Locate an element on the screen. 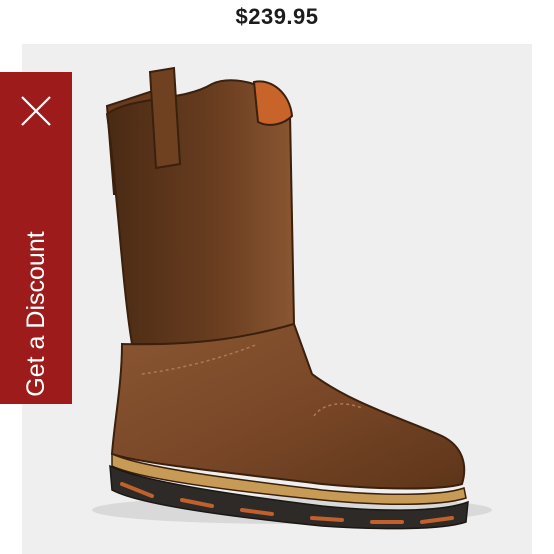 This screenshot has width=554, height=554. get-discount-tab: Get a Discount is located at coordinates (36, 238).